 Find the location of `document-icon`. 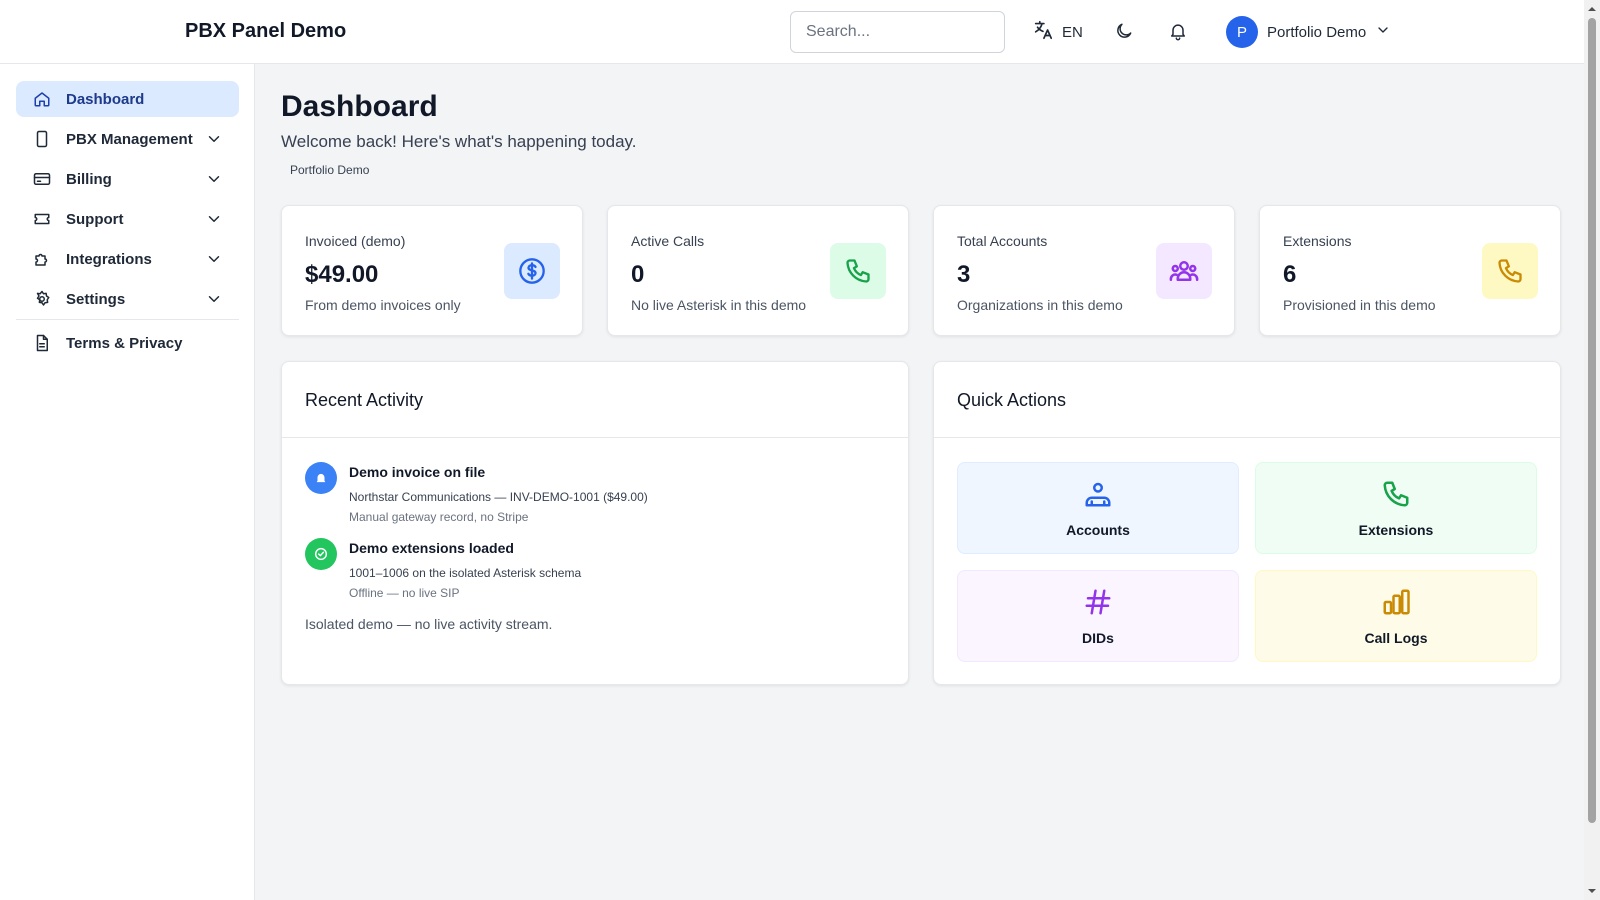

document-icon is located at coordinates (42, 343).